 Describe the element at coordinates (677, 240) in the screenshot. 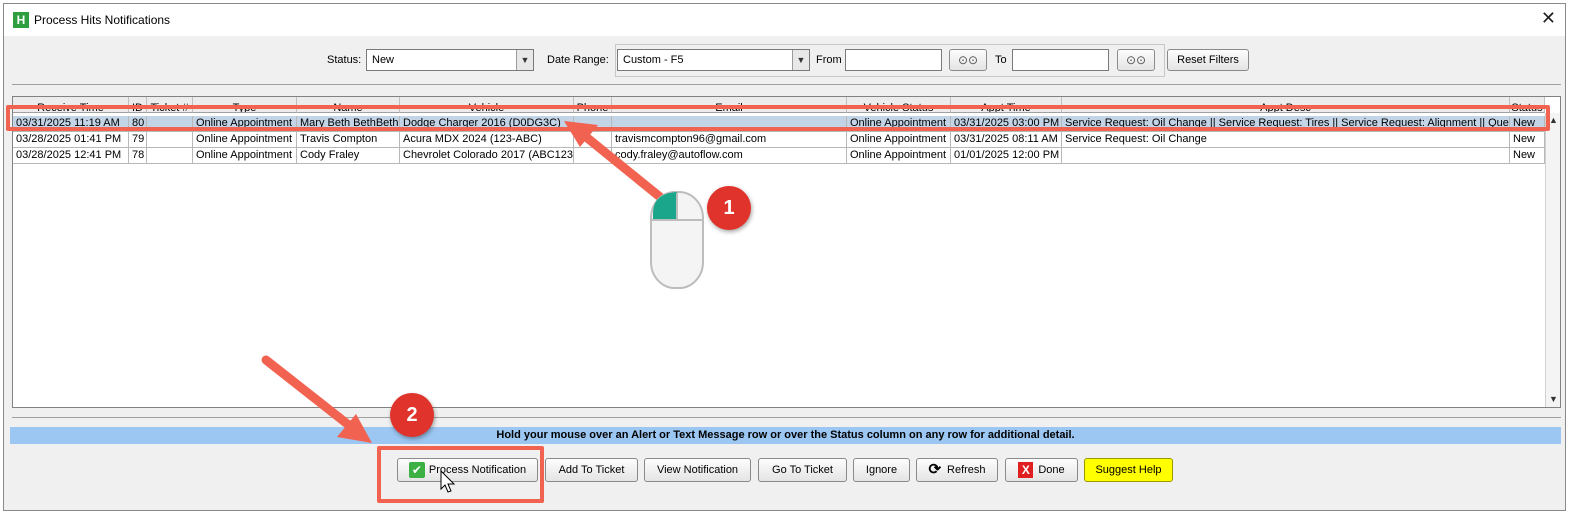

I see `mouse-click-icon` at that location.